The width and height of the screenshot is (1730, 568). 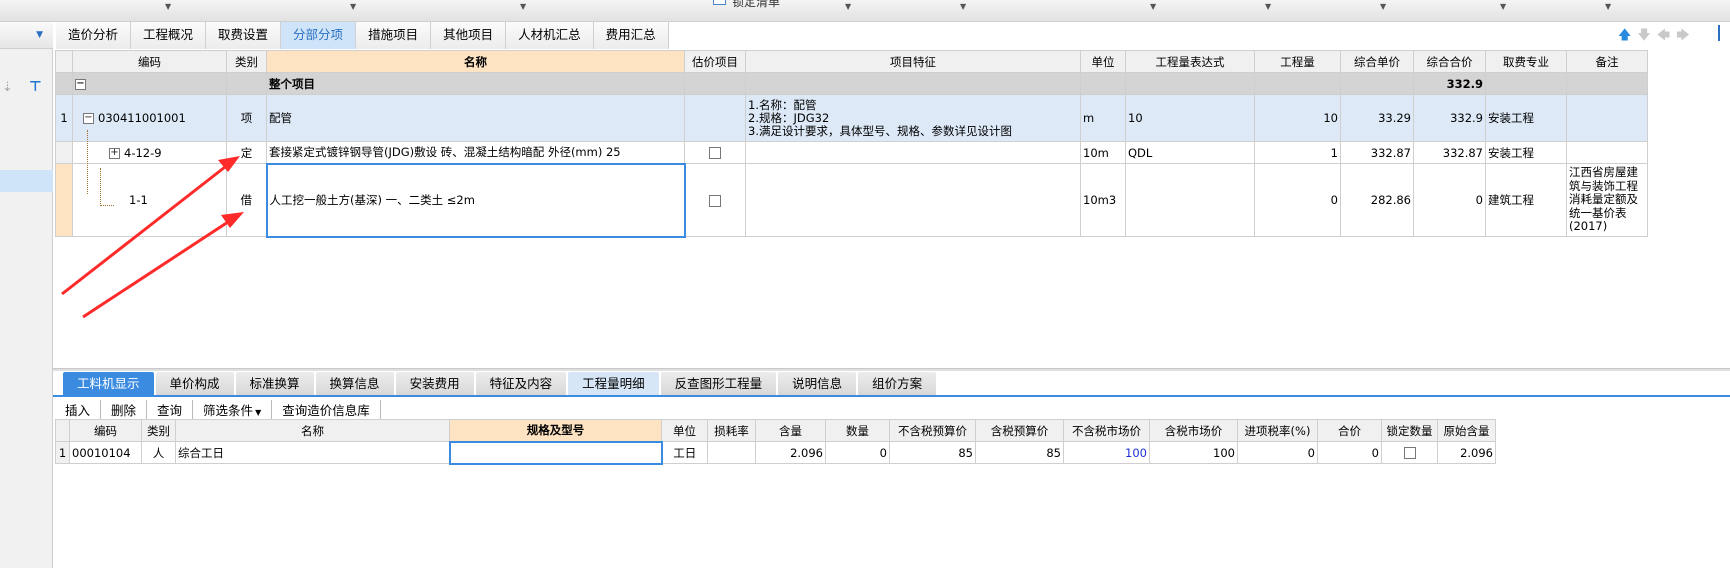 What do you see at coordinates (326, 409) in the screenshot?
I see `query-price-db-button: 查询造价信息库` at bounding box center [326, 409].